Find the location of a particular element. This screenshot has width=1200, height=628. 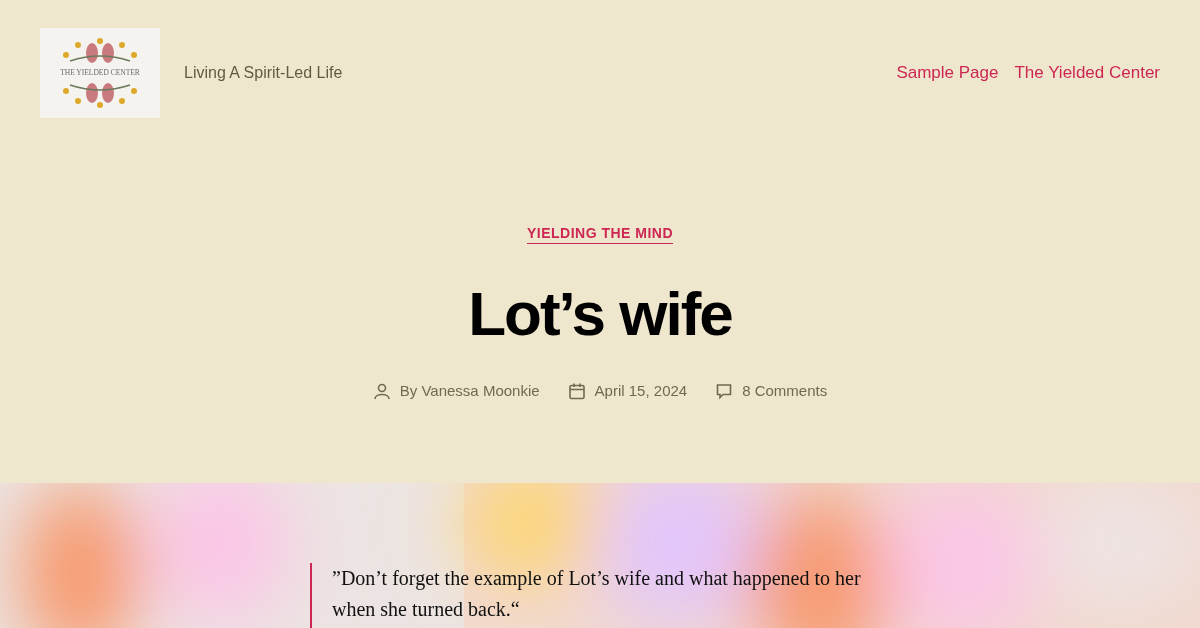

nav-link: The Yielded Center is located at coordinates (1087, 73).